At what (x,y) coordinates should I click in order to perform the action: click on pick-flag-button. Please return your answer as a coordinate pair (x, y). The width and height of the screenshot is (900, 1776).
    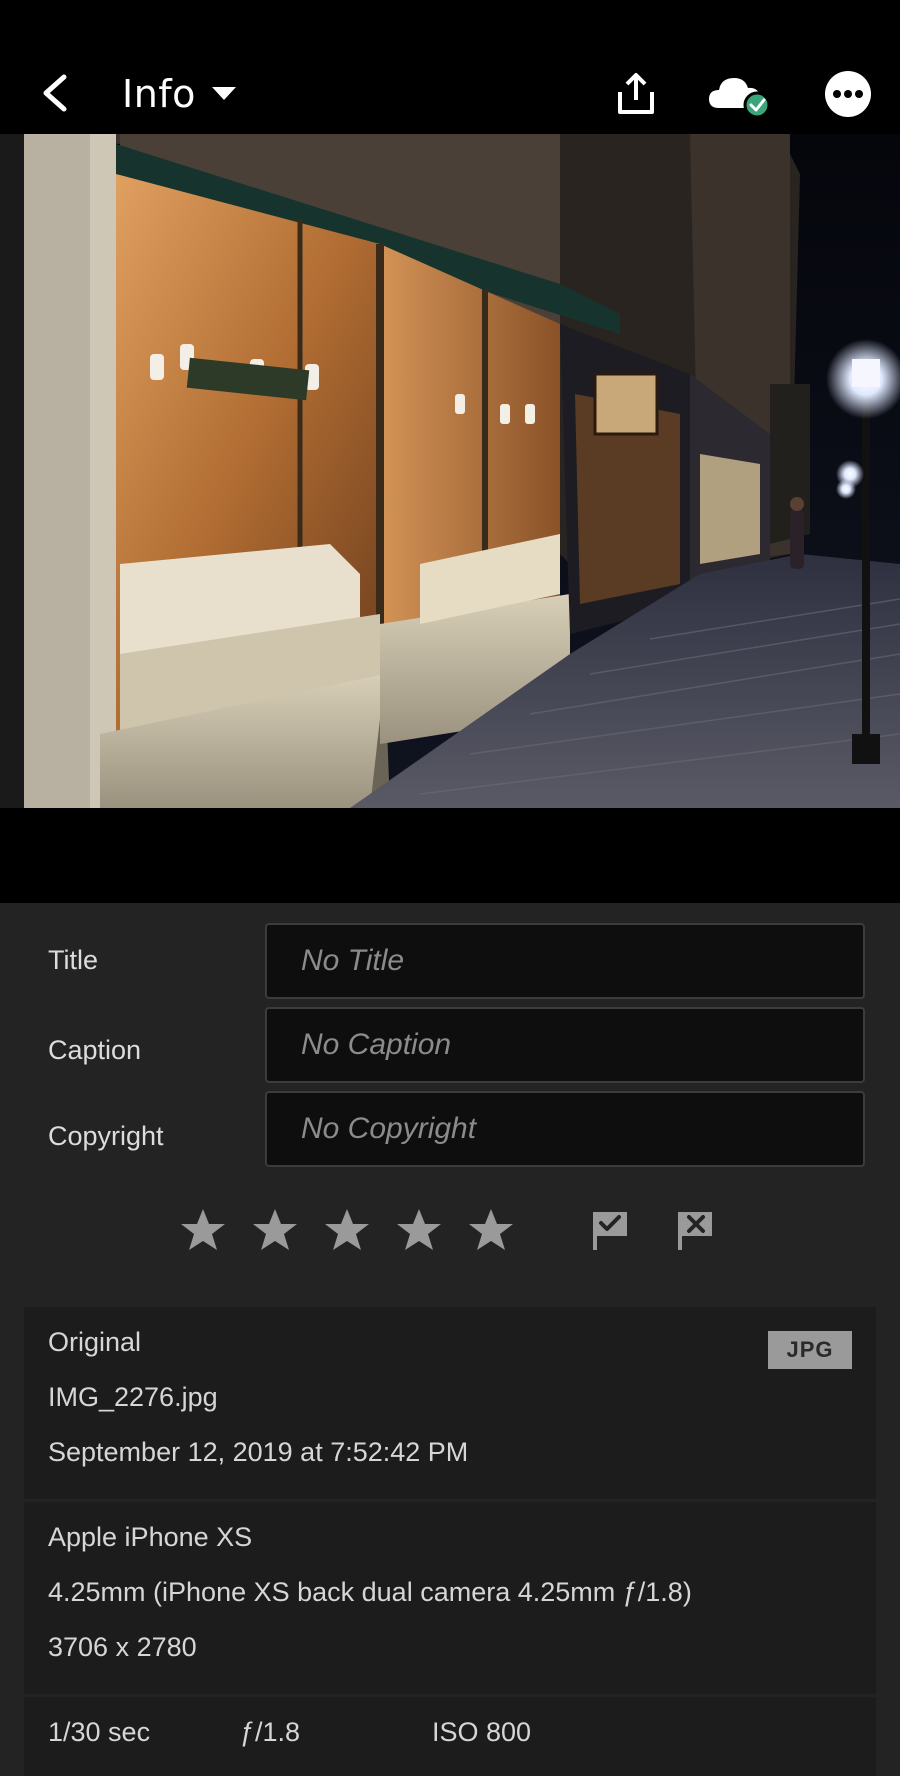
    Looking at the image, I should click on (610, 1230).